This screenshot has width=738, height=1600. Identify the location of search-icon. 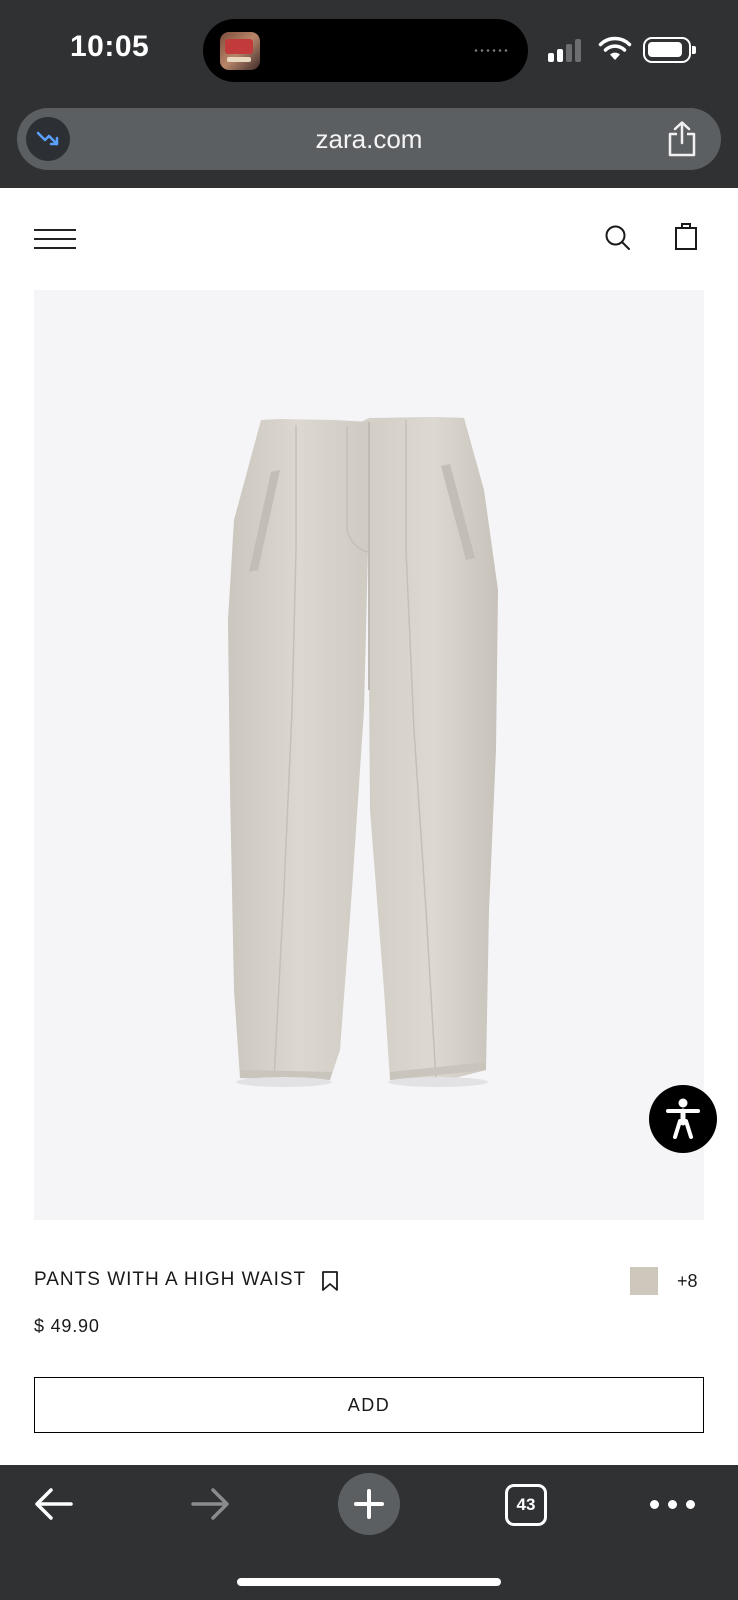
(618, 238).